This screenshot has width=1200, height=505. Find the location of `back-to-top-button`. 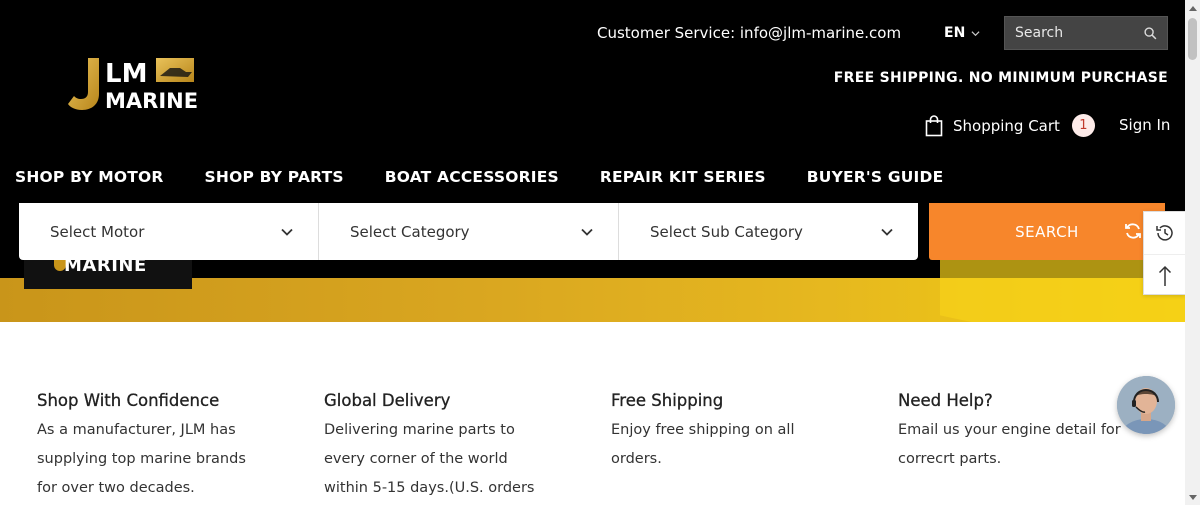

back-to-top-button is located at coordinates (1164, 275).